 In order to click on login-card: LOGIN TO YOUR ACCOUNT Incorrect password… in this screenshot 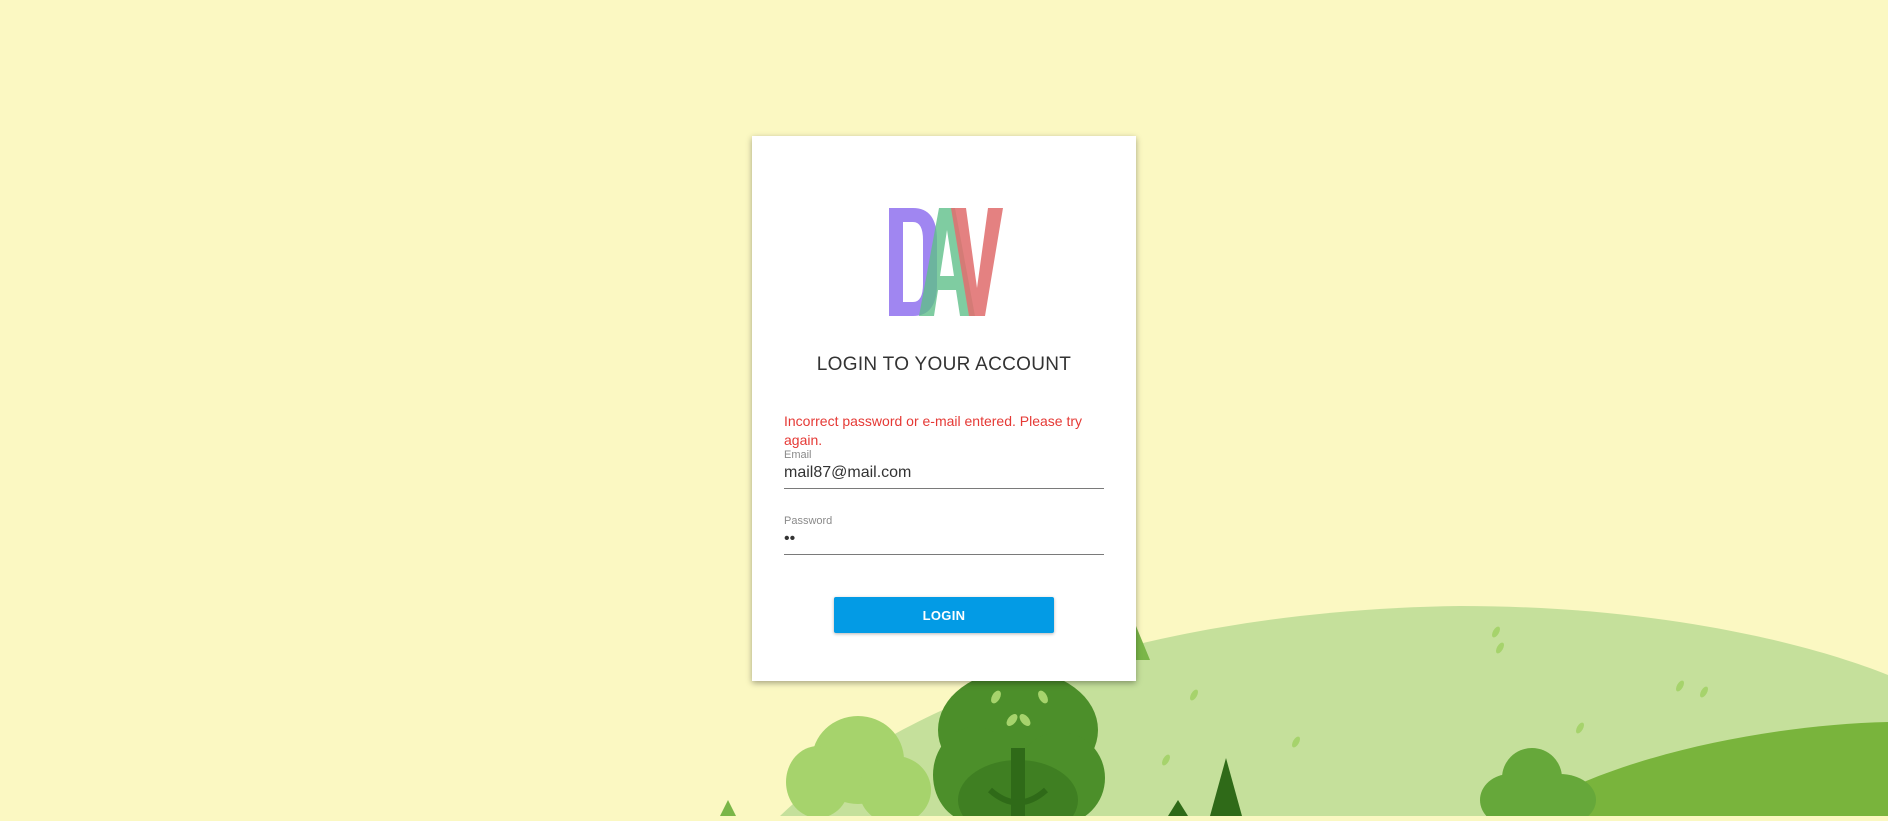, I will do `click(944, 408)`.